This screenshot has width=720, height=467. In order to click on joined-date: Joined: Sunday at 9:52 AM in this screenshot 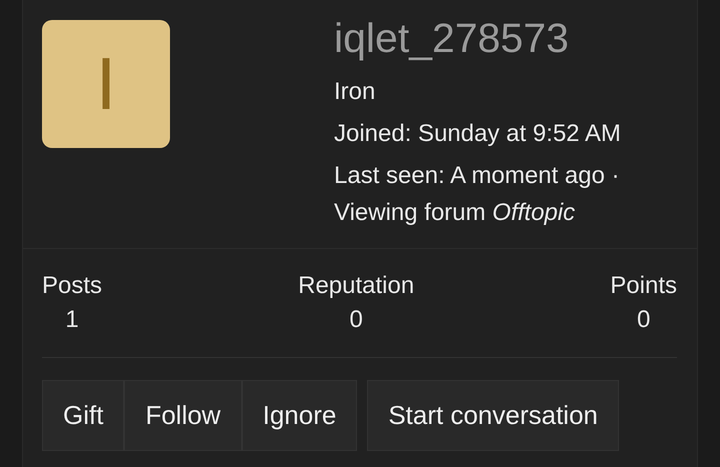, I will do `click(478, 134)`.